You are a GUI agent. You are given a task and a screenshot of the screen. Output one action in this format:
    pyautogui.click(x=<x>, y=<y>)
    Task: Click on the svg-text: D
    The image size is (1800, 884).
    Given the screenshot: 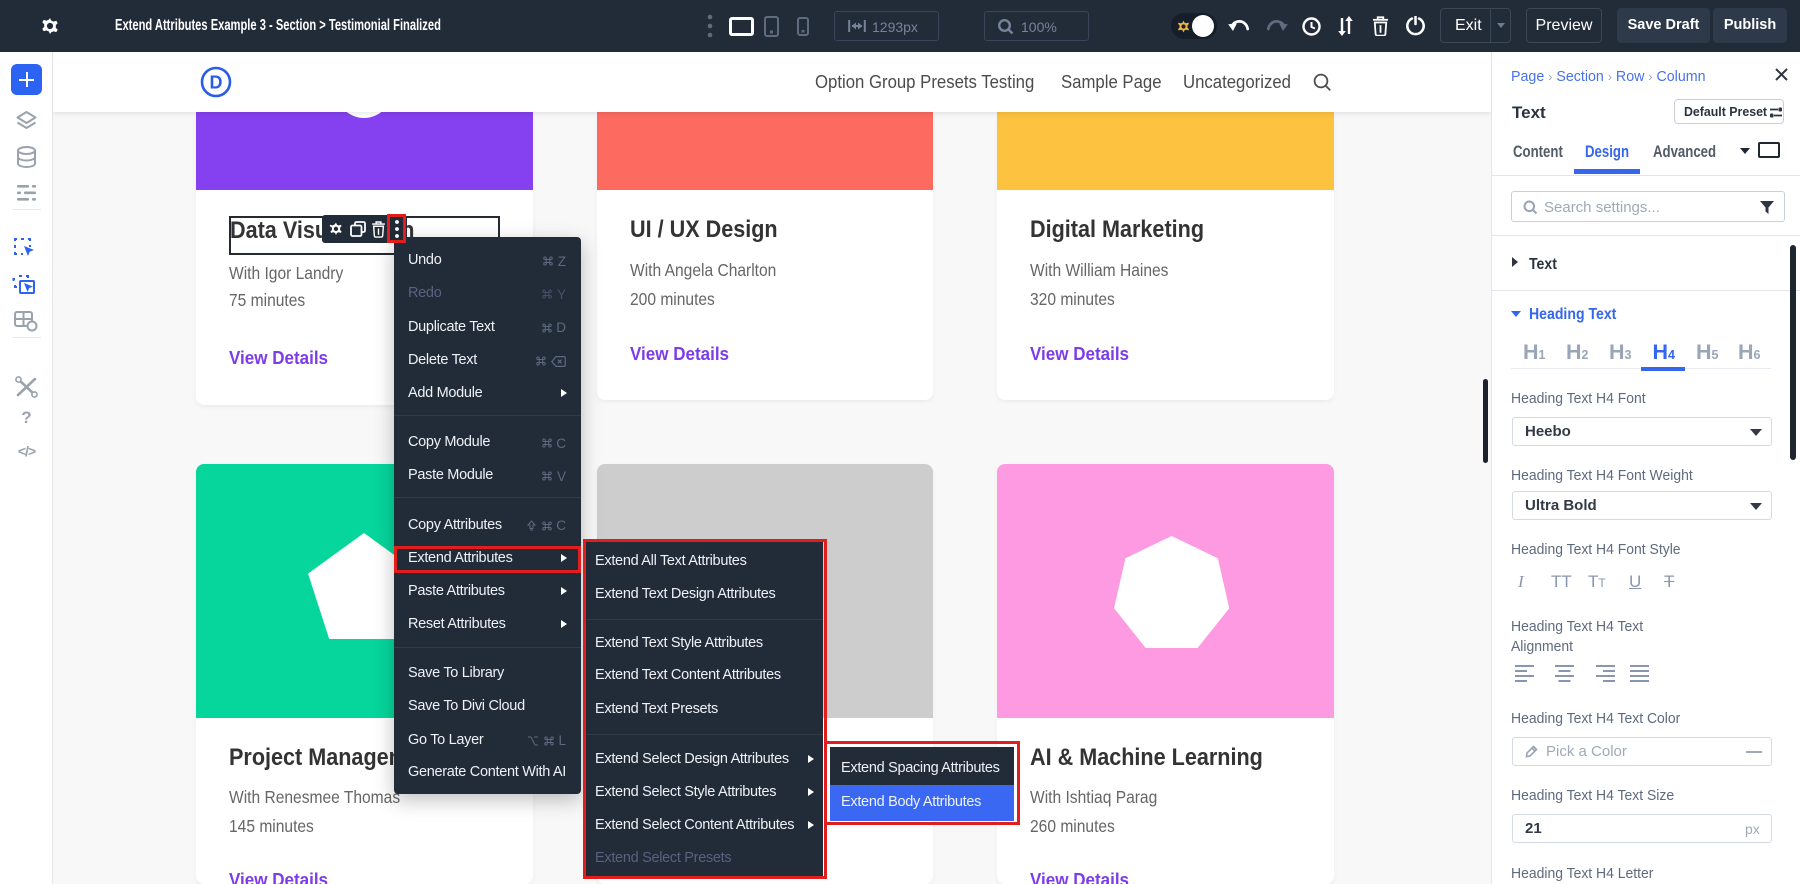 What is the action you would take?
    pyautogui.click(x=216, y=83)
    